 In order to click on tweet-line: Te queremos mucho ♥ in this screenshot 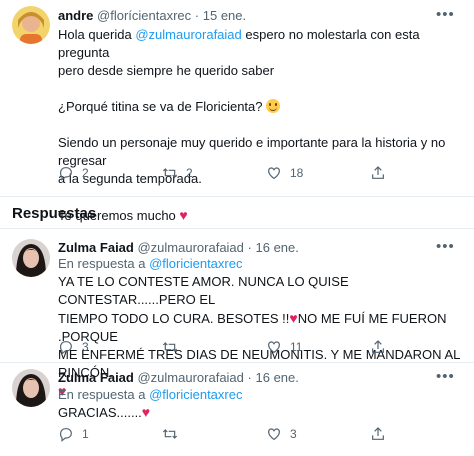, I will do `click(263, 215)`.